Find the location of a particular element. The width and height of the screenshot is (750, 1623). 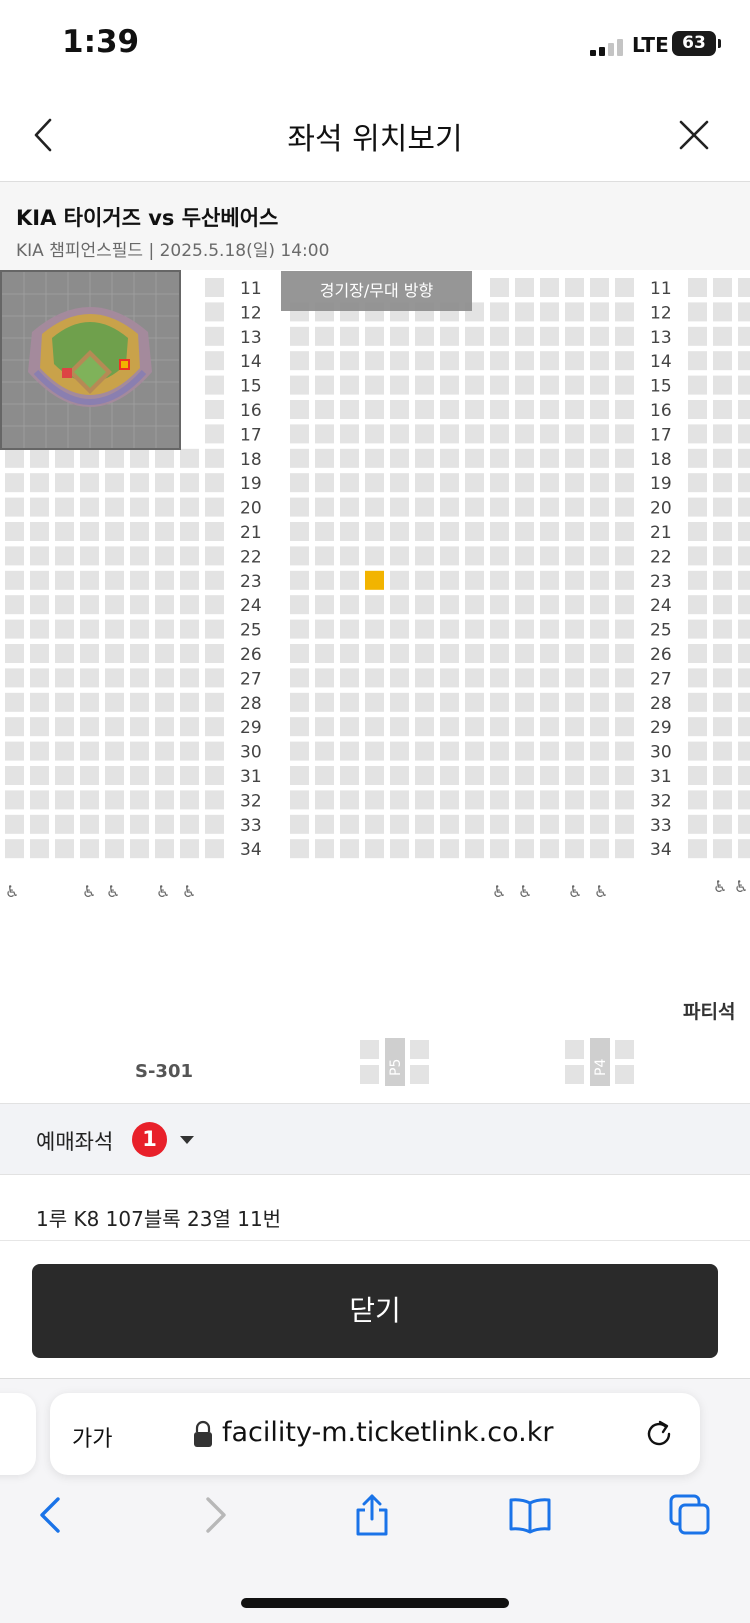

close-bottom-button: 닫기 is located at coordinates (375, 1311).